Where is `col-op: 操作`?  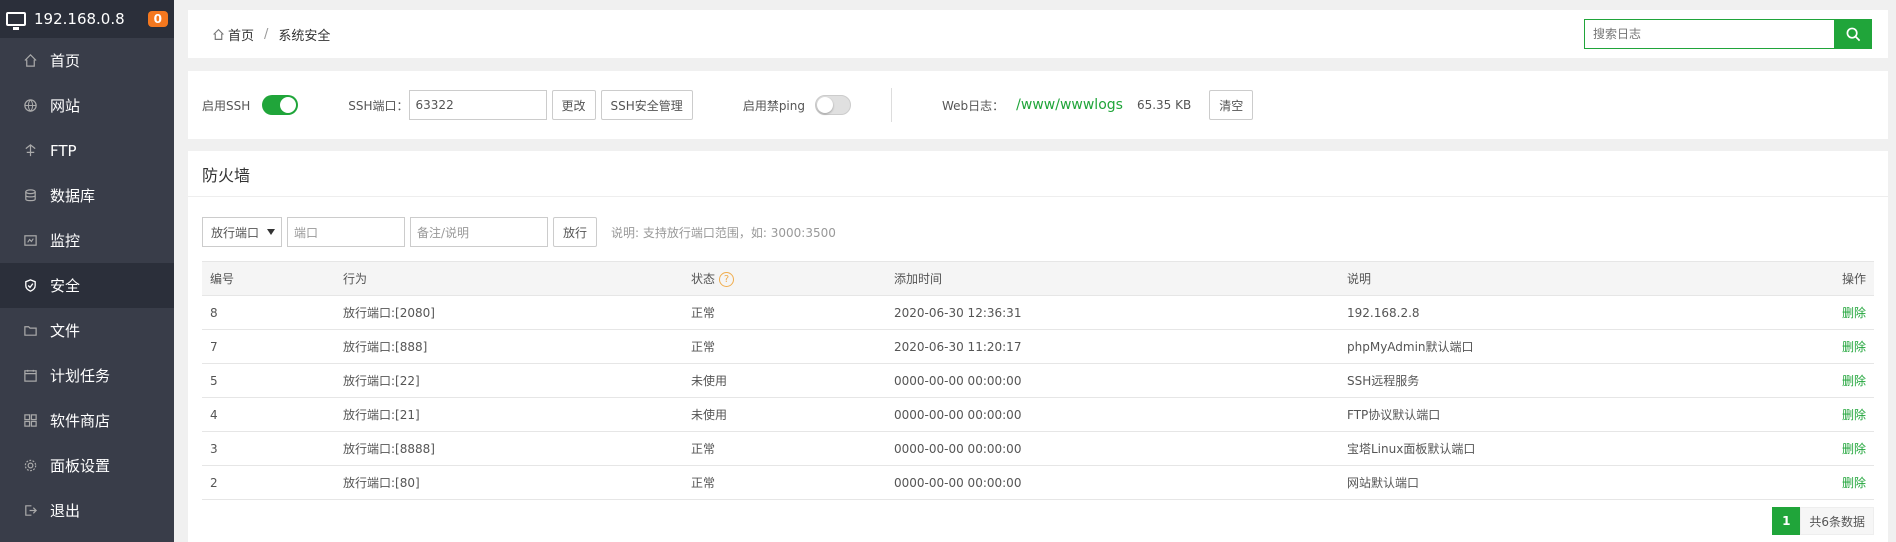 col-op: 操作 is located at coordinates (1834, 278).